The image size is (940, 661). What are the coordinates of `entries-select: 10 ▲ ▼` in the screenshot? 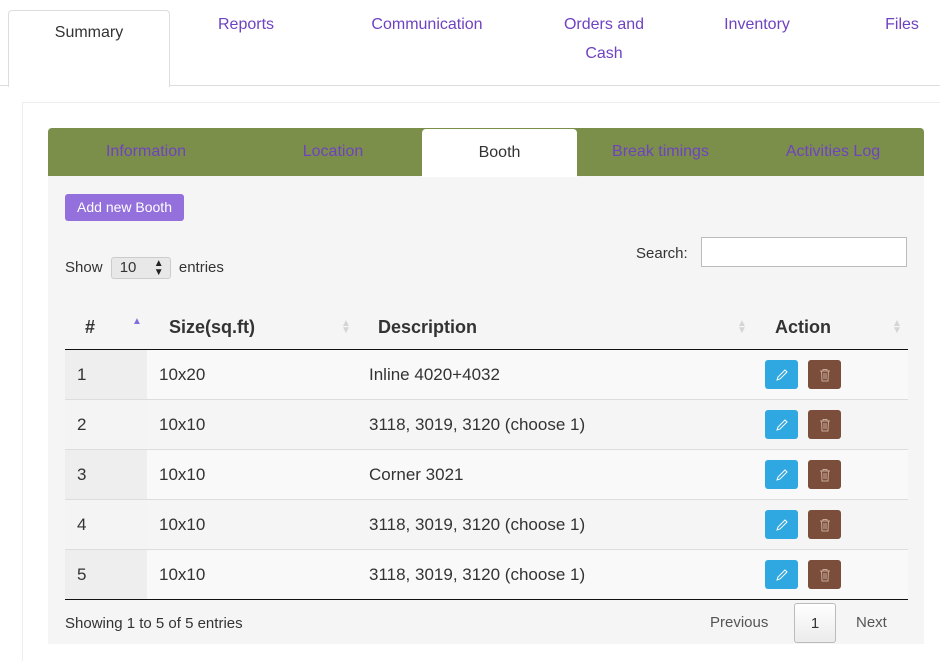 It's located at (140, 268).